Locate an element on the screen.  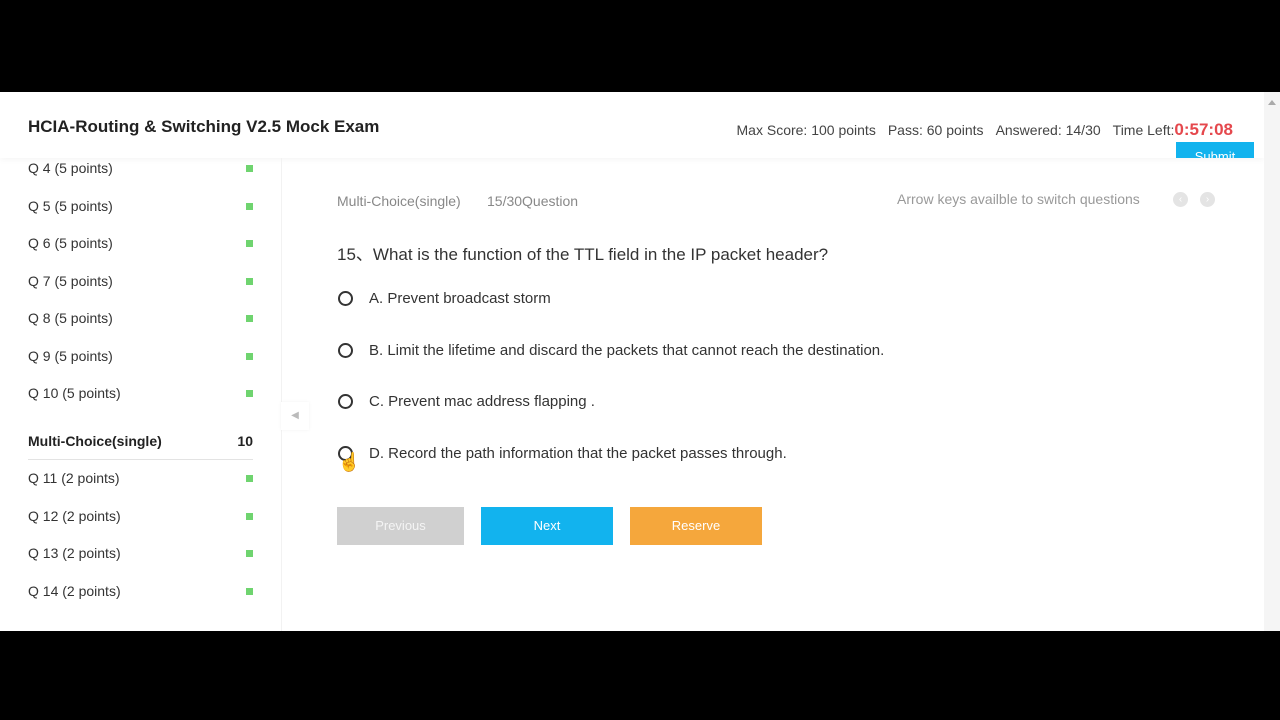
prev-question-icon: ‹ is located at coordinates (1180, 199).